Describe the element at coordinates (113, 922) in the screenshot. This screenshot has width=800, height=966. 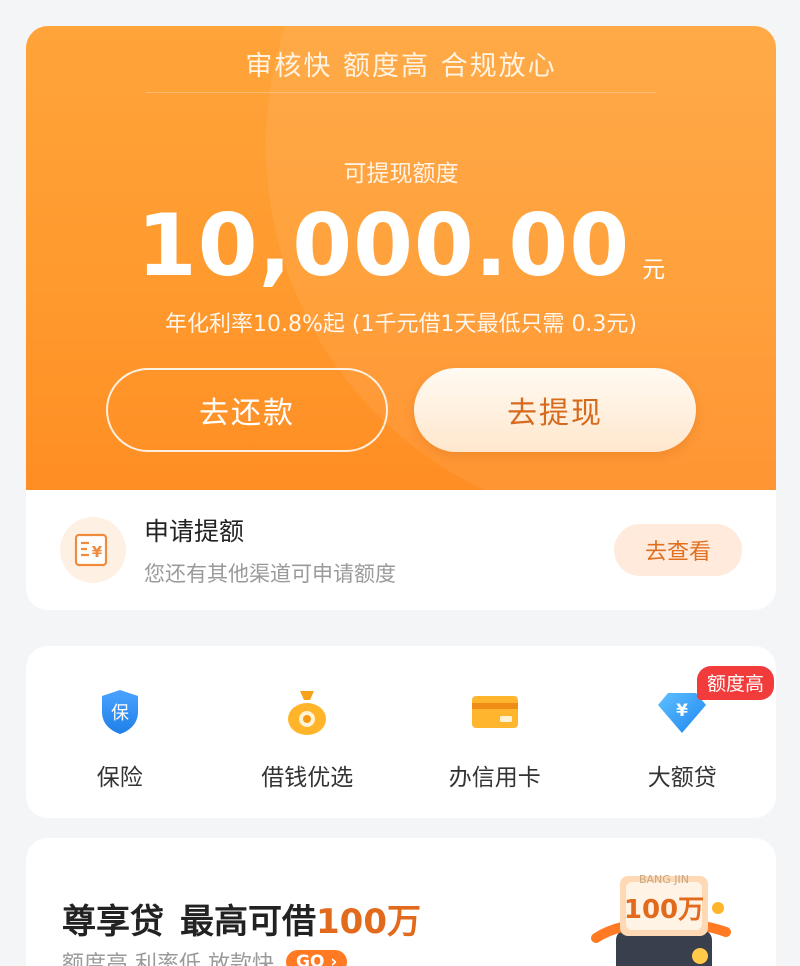
I see `promo-name: 尊享贷` at that location.